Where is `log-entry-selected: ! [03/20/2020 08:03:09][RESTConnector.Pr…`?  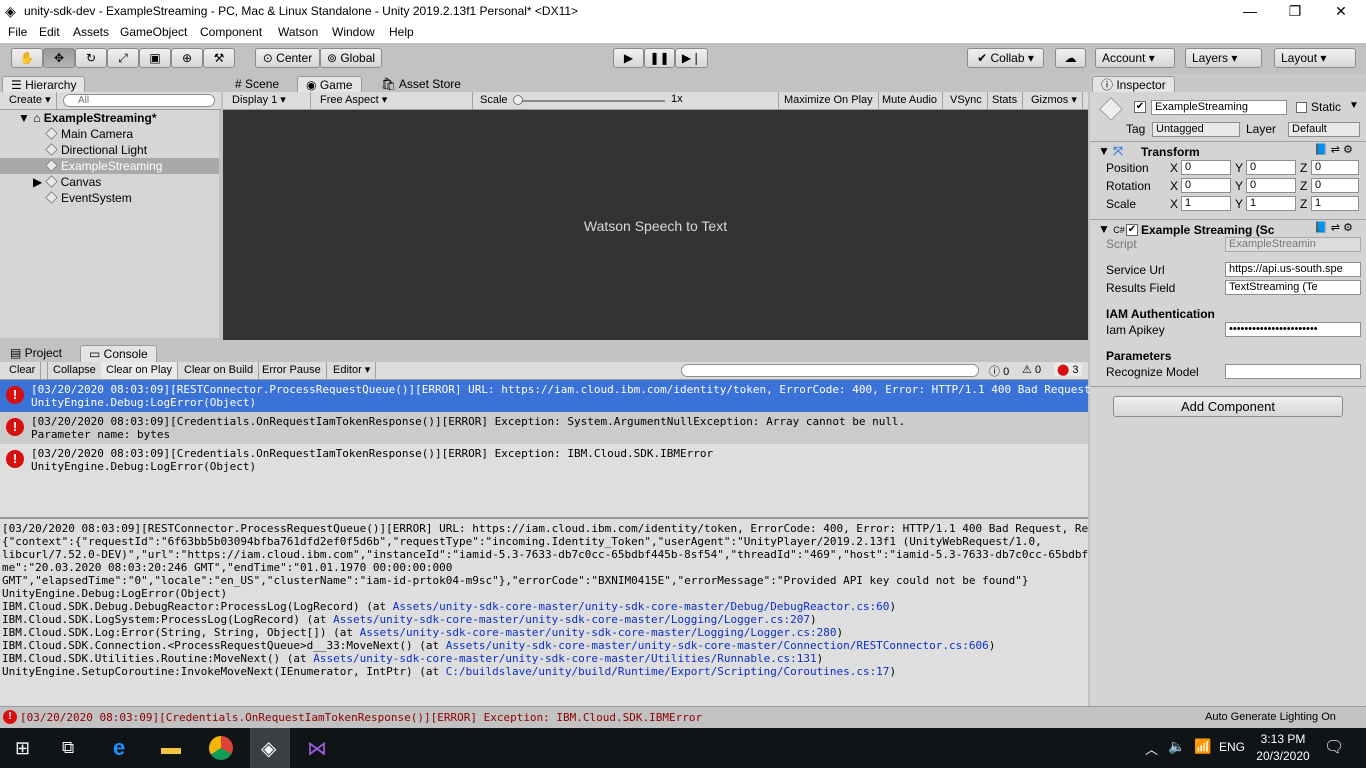 log-entry-selected: ! [03/20/2020 08:03:09][RESTConnector.Pr… is located at coordinates (581, 396).